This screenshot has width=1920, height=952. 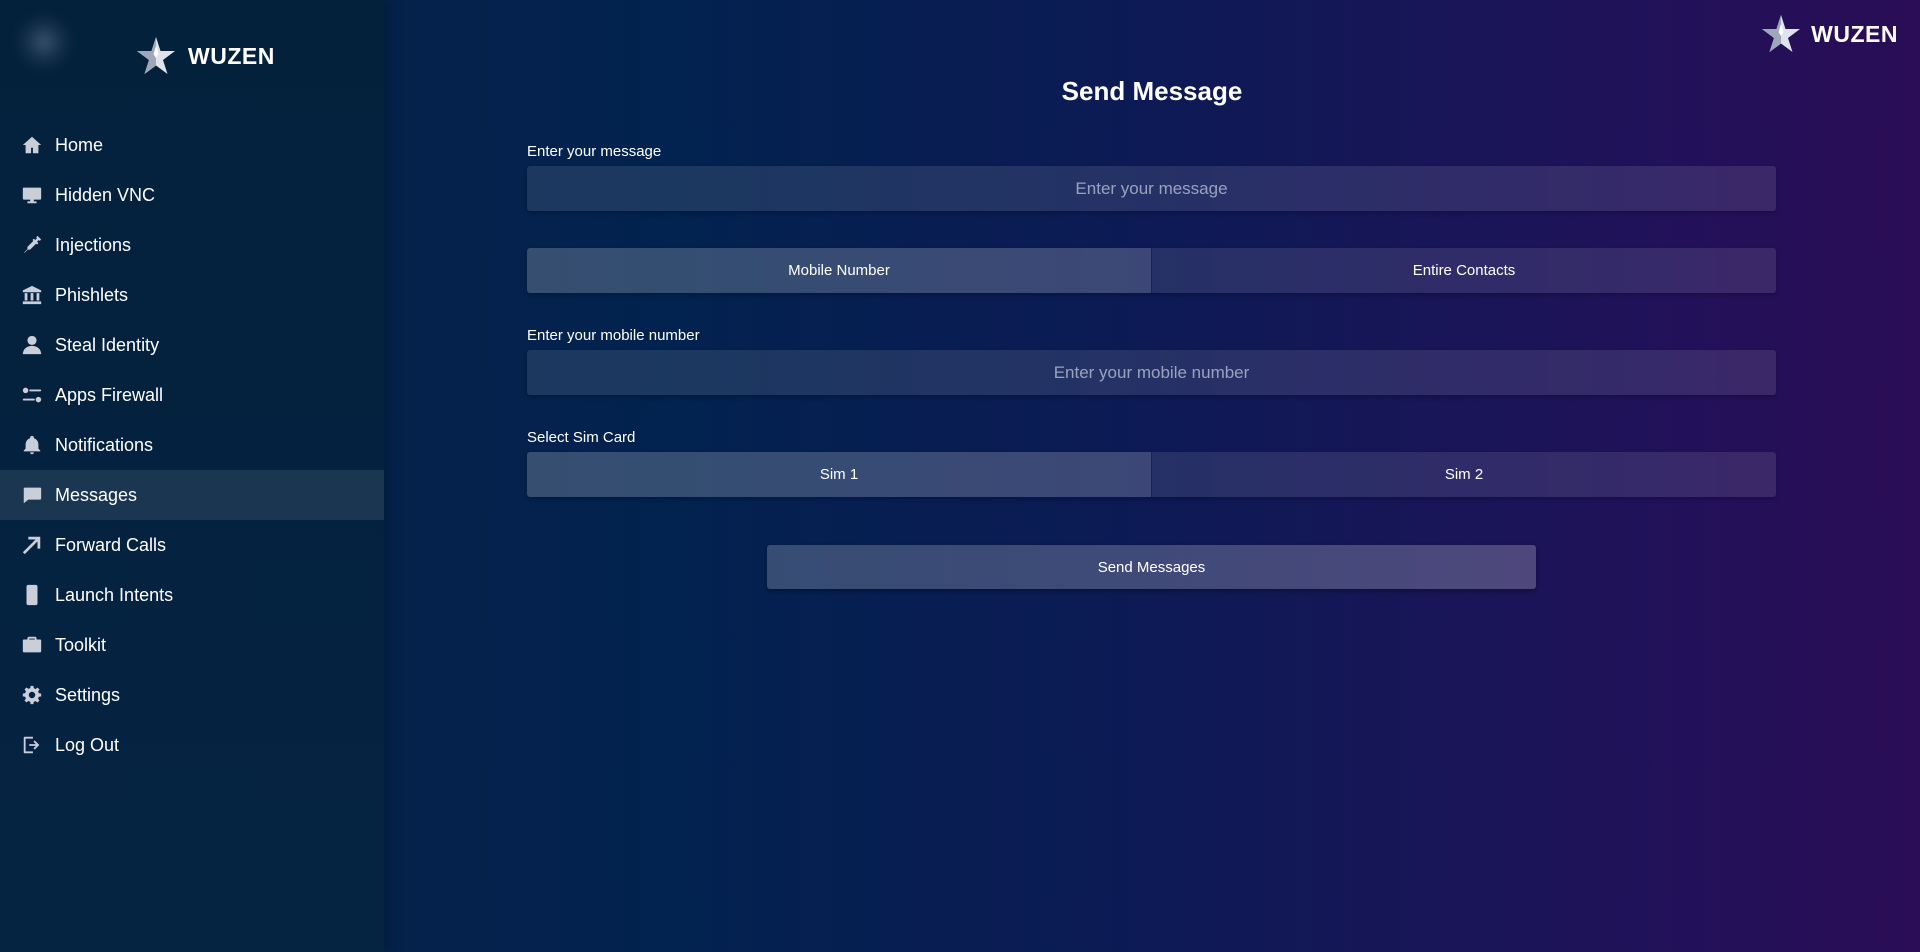 What do you see at coordinates (32, 545) in the screenshot?
I see `arrow-up-right-icon` at bounding box center [32, 545].